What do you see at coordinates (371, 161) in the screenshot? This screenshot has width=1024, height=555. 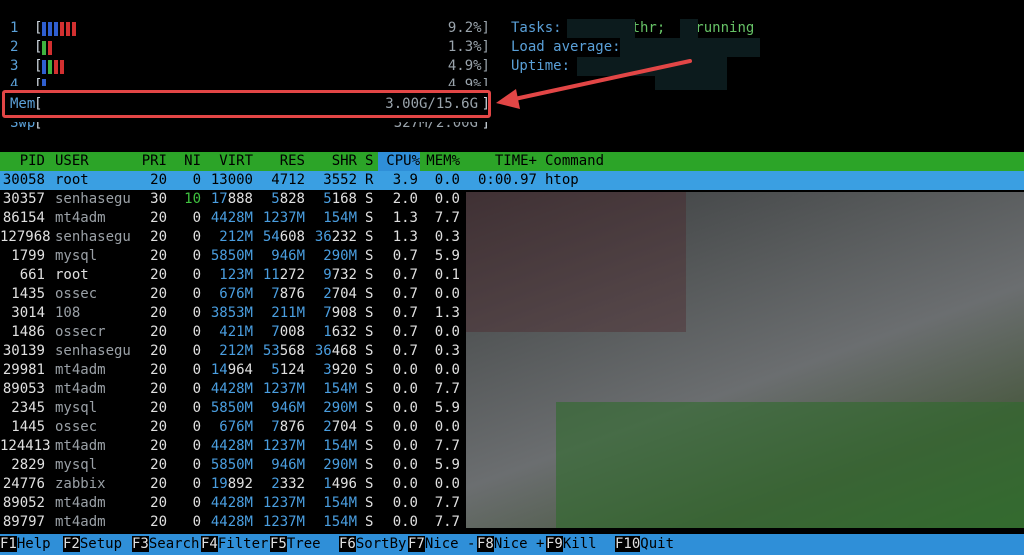 I see `column-header-s: S` at bounding box center [371, 161].